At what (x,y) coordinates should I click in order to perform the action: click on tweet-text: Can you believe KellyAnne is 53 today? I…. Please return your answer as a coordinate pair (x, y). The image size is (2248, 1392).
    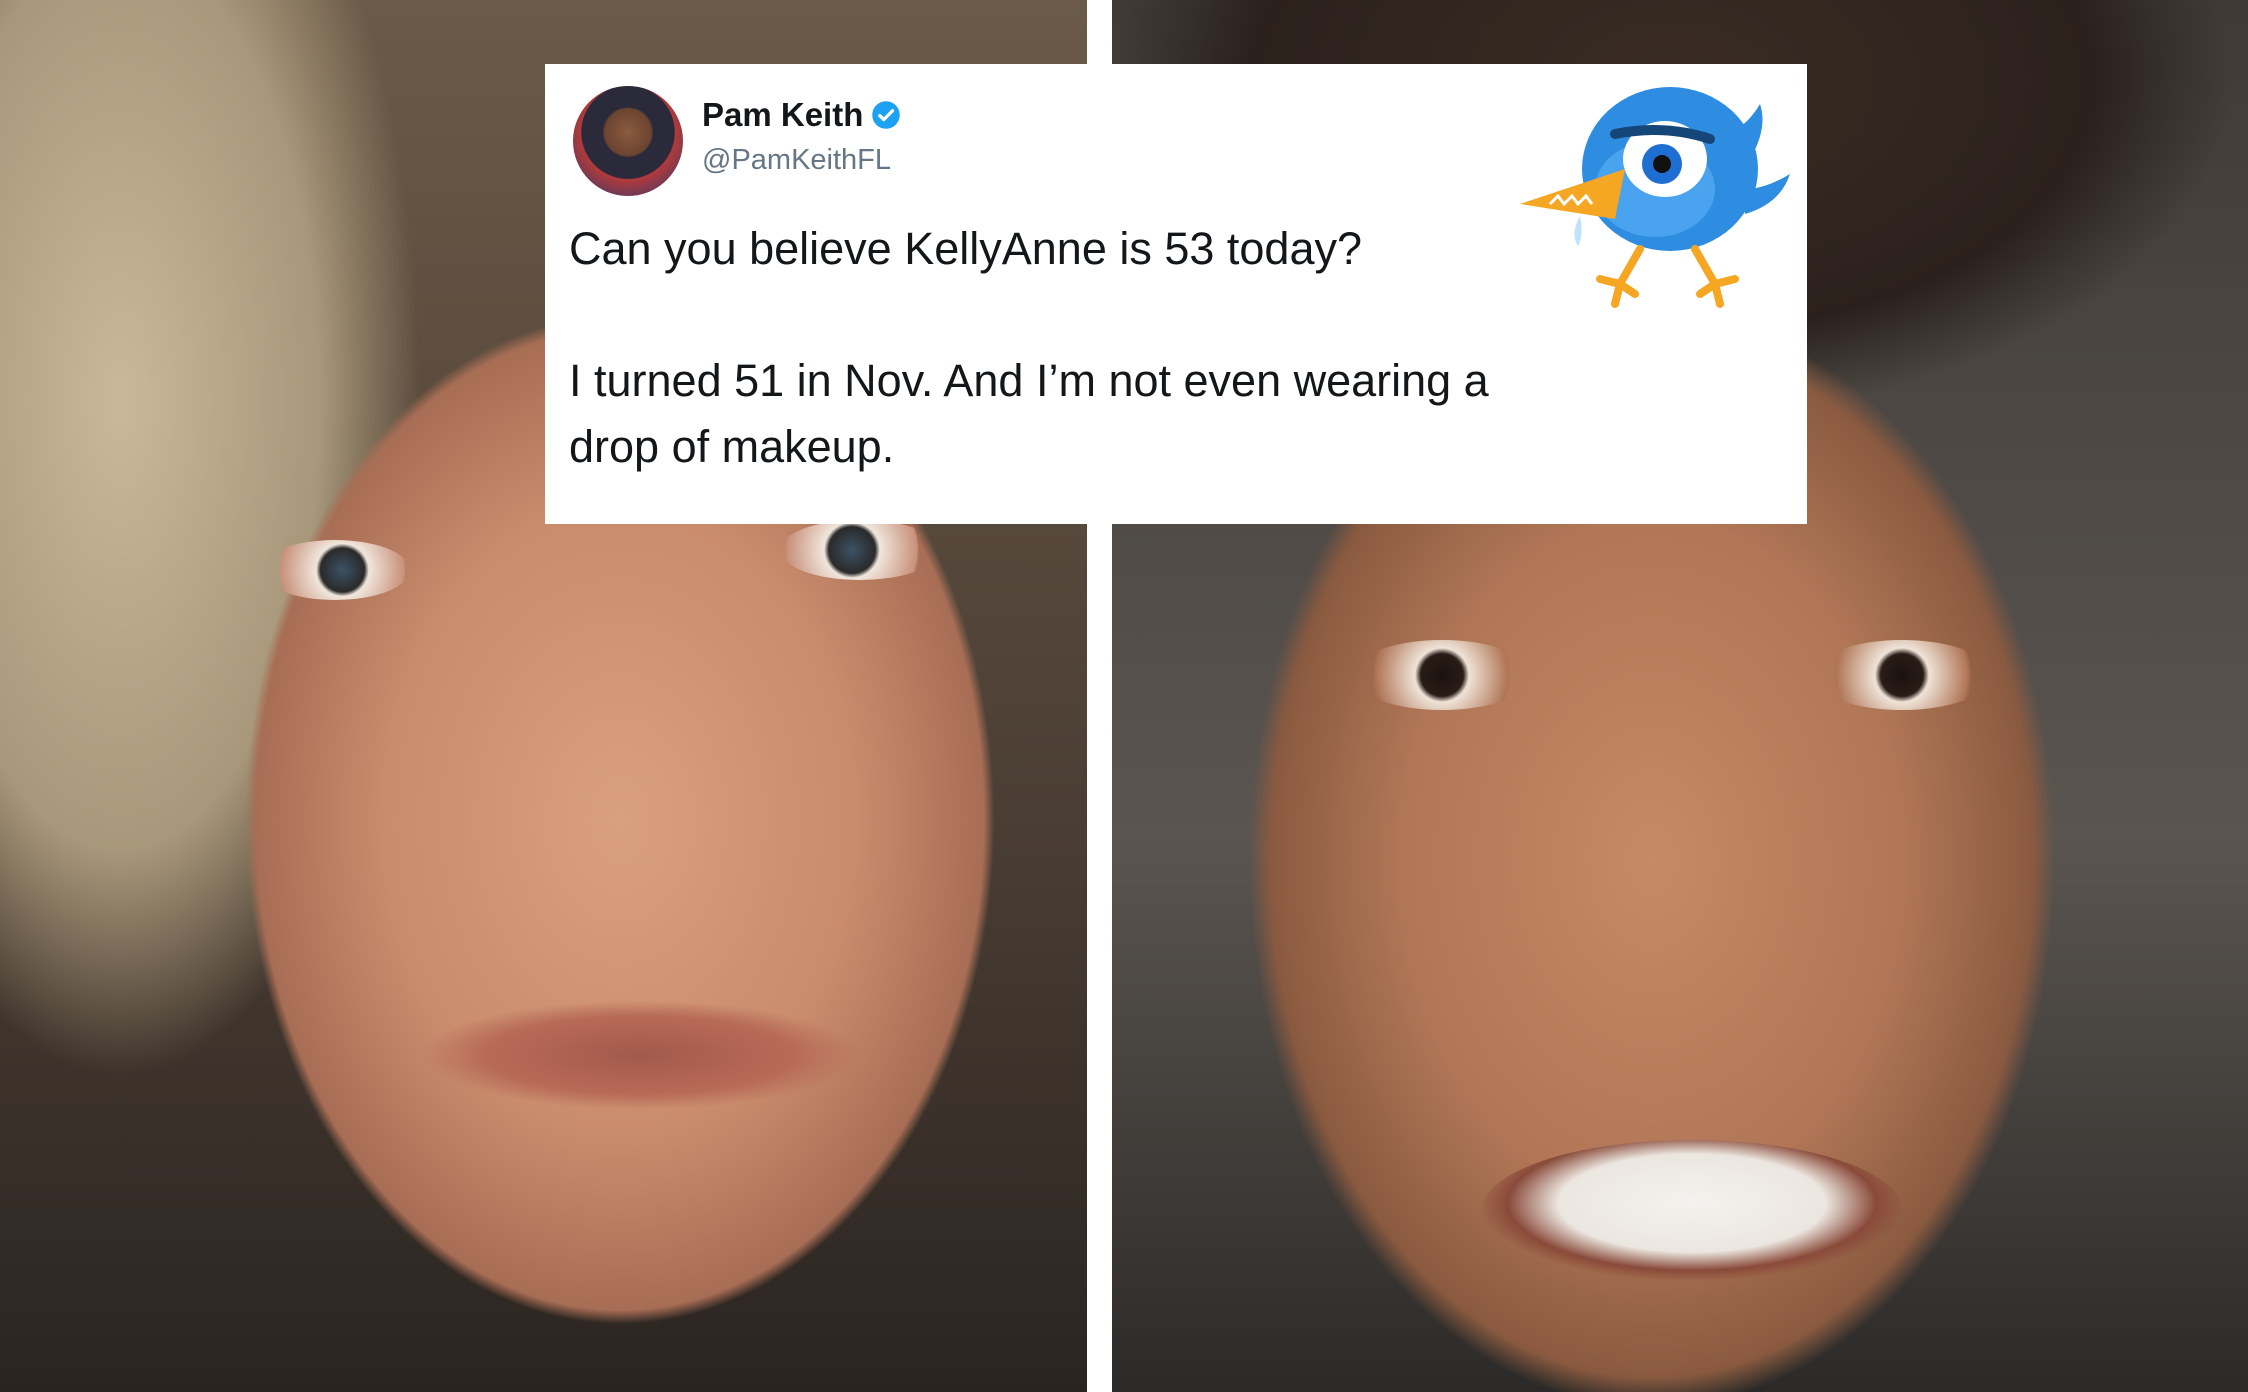
    Looking at the image, I should click on (1069, 348).